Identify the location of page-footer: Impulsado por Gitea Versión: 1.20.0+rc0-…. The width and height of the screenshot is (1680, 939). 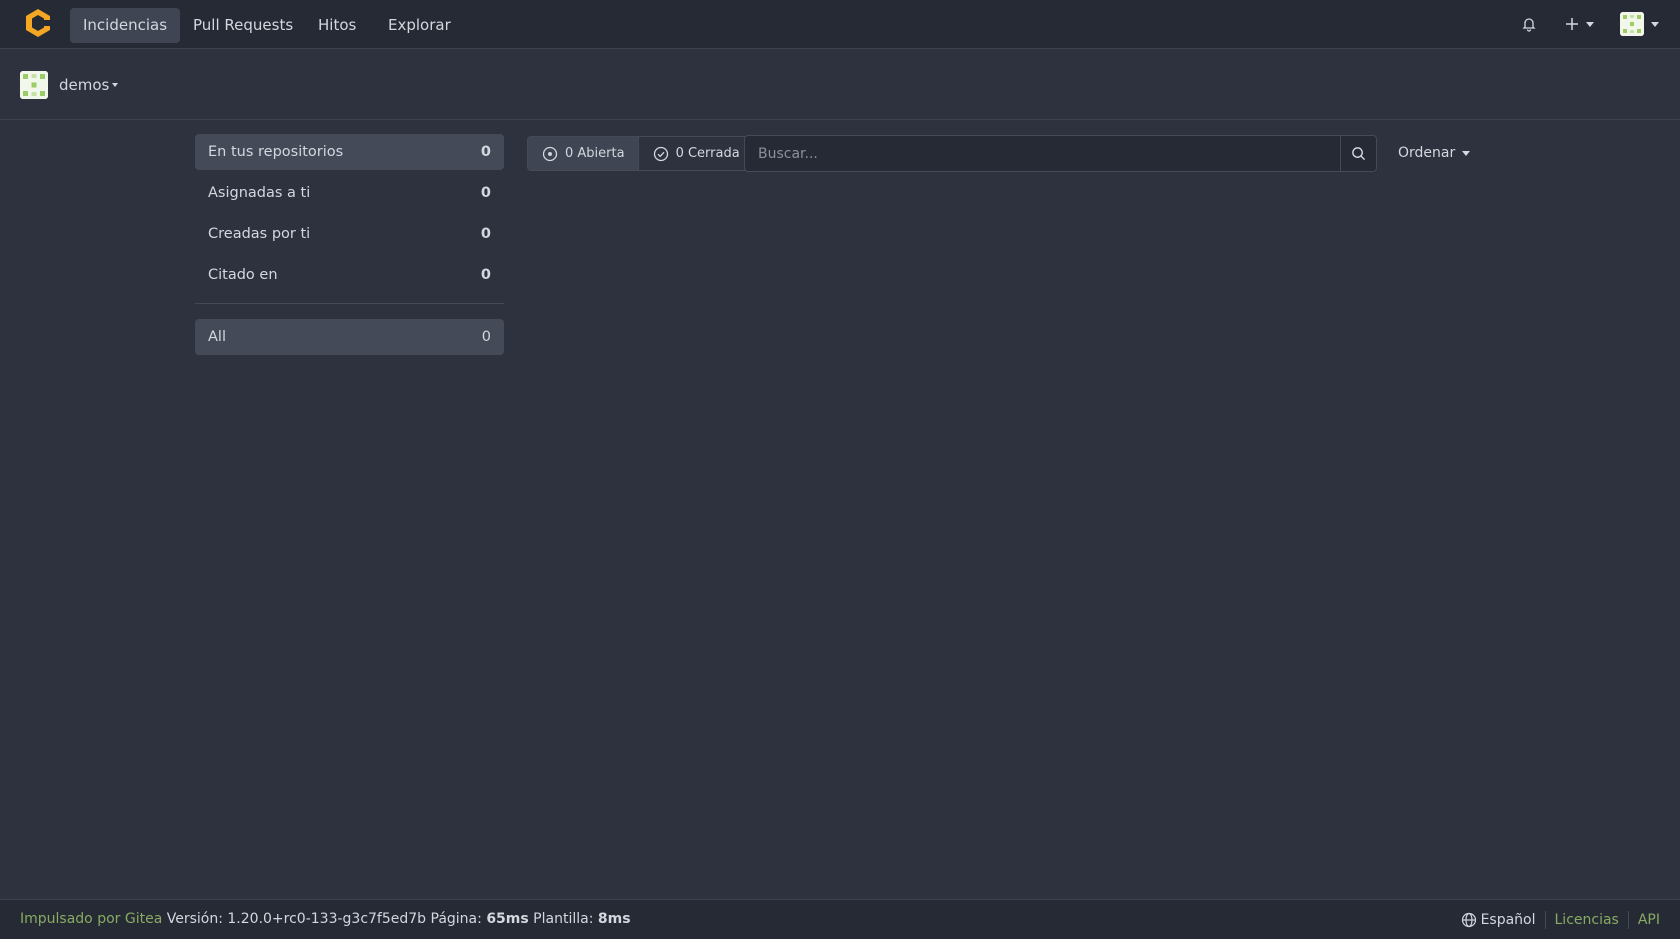
(840, 919).